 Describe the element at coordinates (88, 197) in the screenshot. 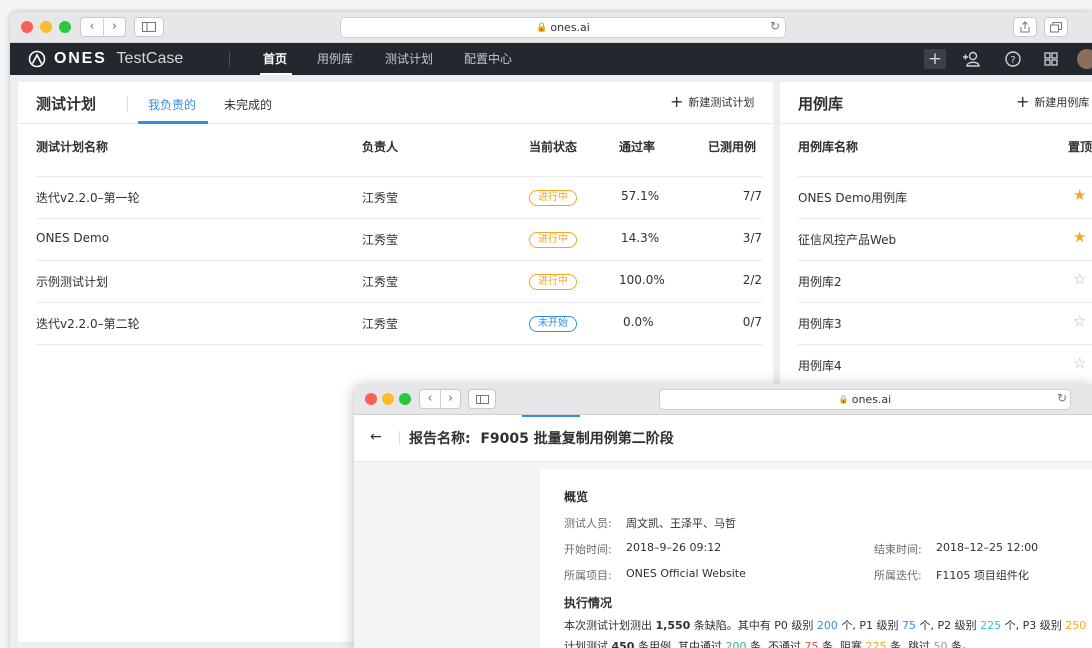

I see `plan-name: 迭代v2.2.0–第一轮` at that location.